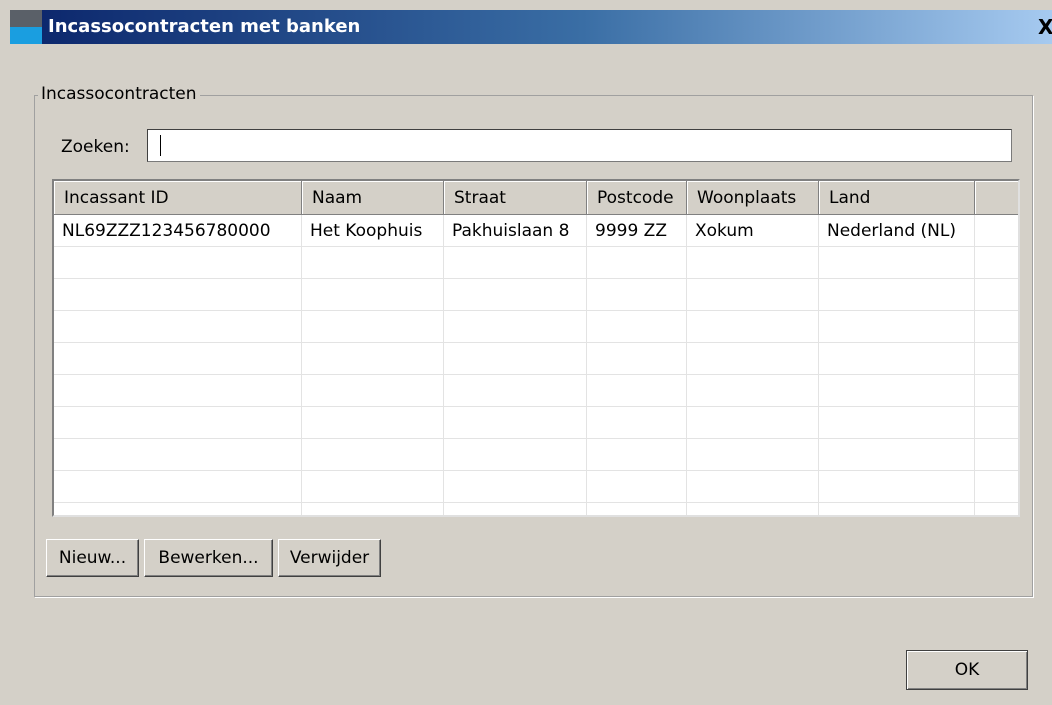 This screenshot has width=1052, height=705. Describe the element at coordinates (204, 26) in the screenshot. I see `window-title: Incassocontracten met banken` at that location.